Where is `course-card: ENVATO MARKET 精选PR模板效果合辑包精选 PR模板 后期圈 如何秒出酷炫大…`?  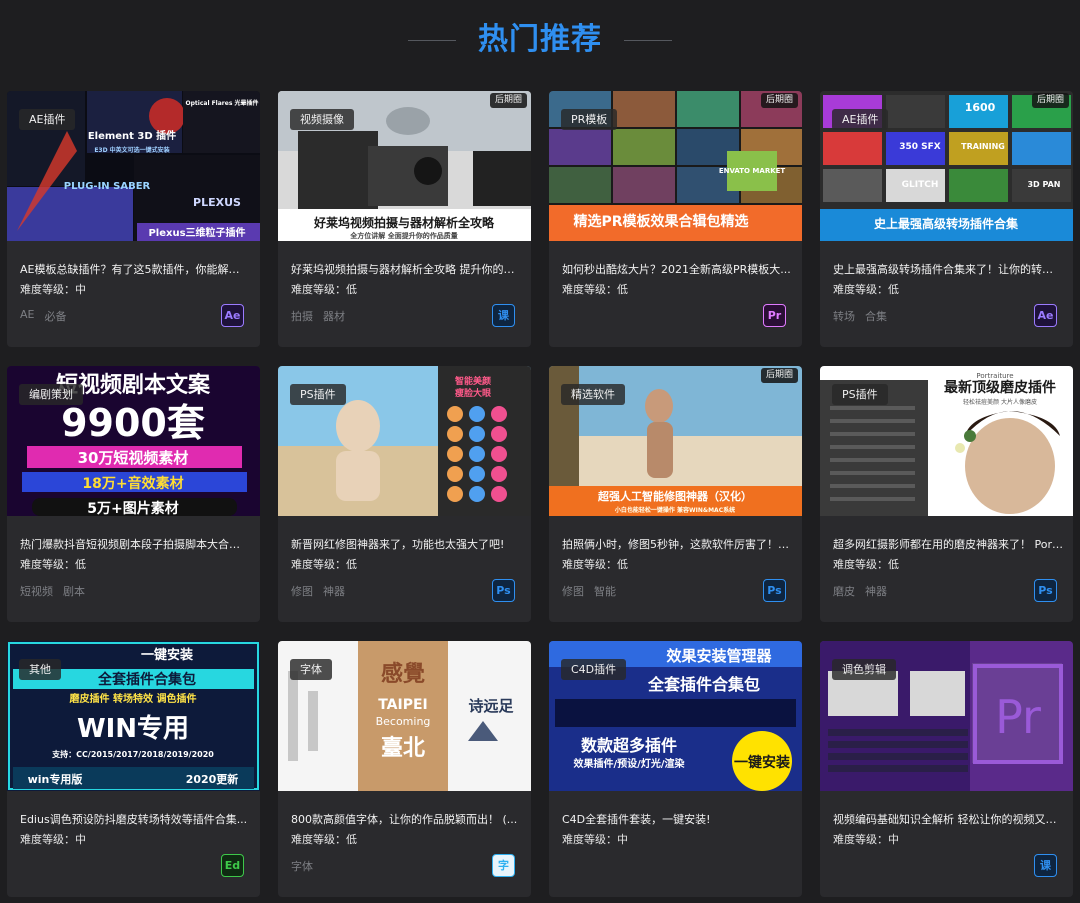
course-card: ENVATO MARKET 精选PR模板效果合辑包精选 PR模板 后期圈 如何秒出酷炫大… is located at coordinates (675, 219).